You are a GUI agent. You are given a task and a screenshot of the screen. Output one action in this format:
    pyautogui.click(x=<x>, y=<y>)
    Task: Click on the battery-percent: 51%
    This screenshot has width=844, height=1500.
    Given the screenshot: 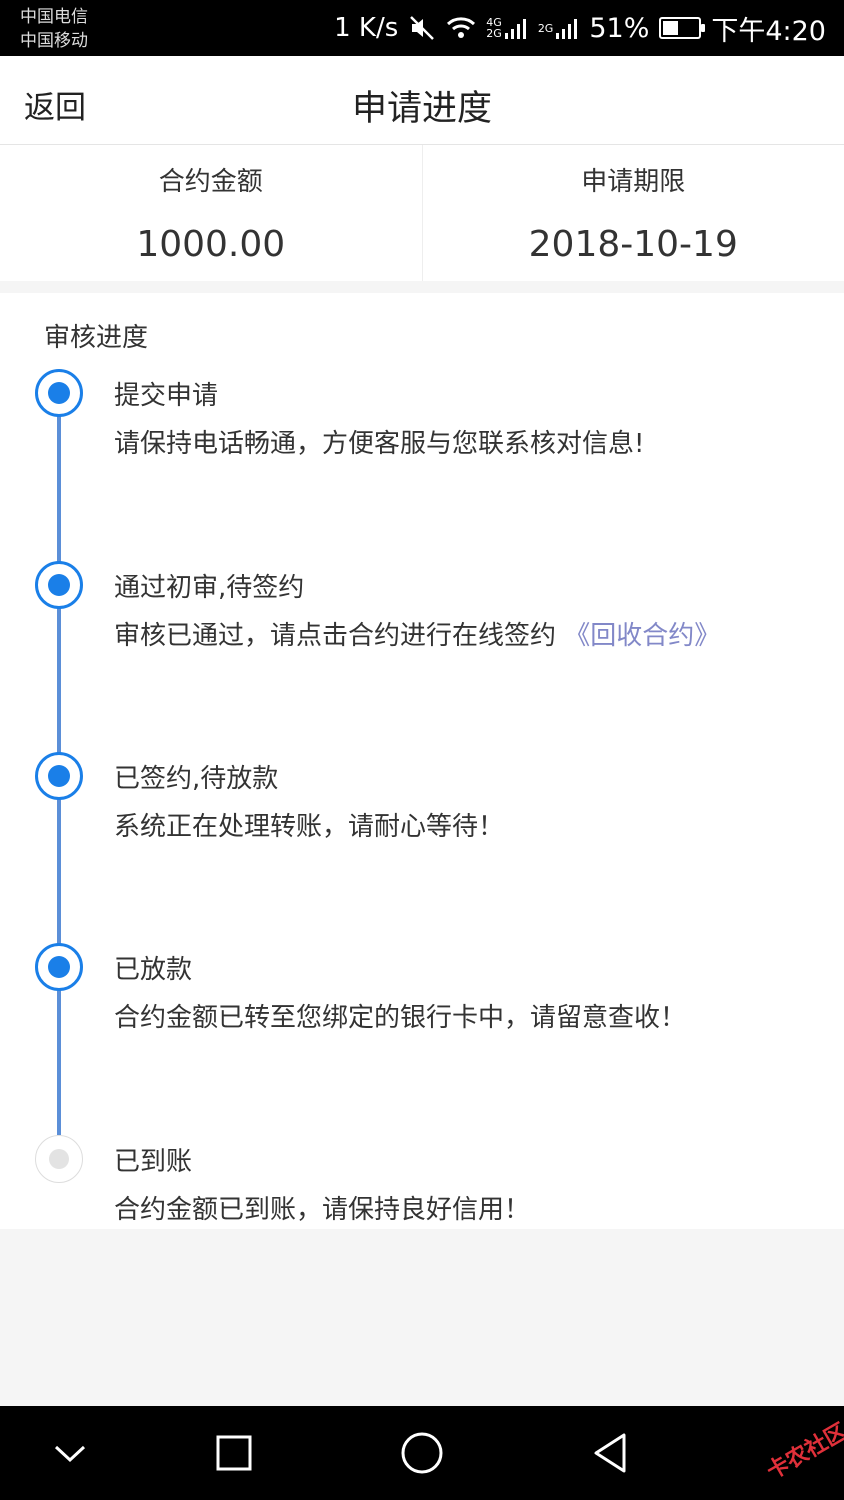 What is the action you would take?
    pyautogui.click(x=619, y=28)
    